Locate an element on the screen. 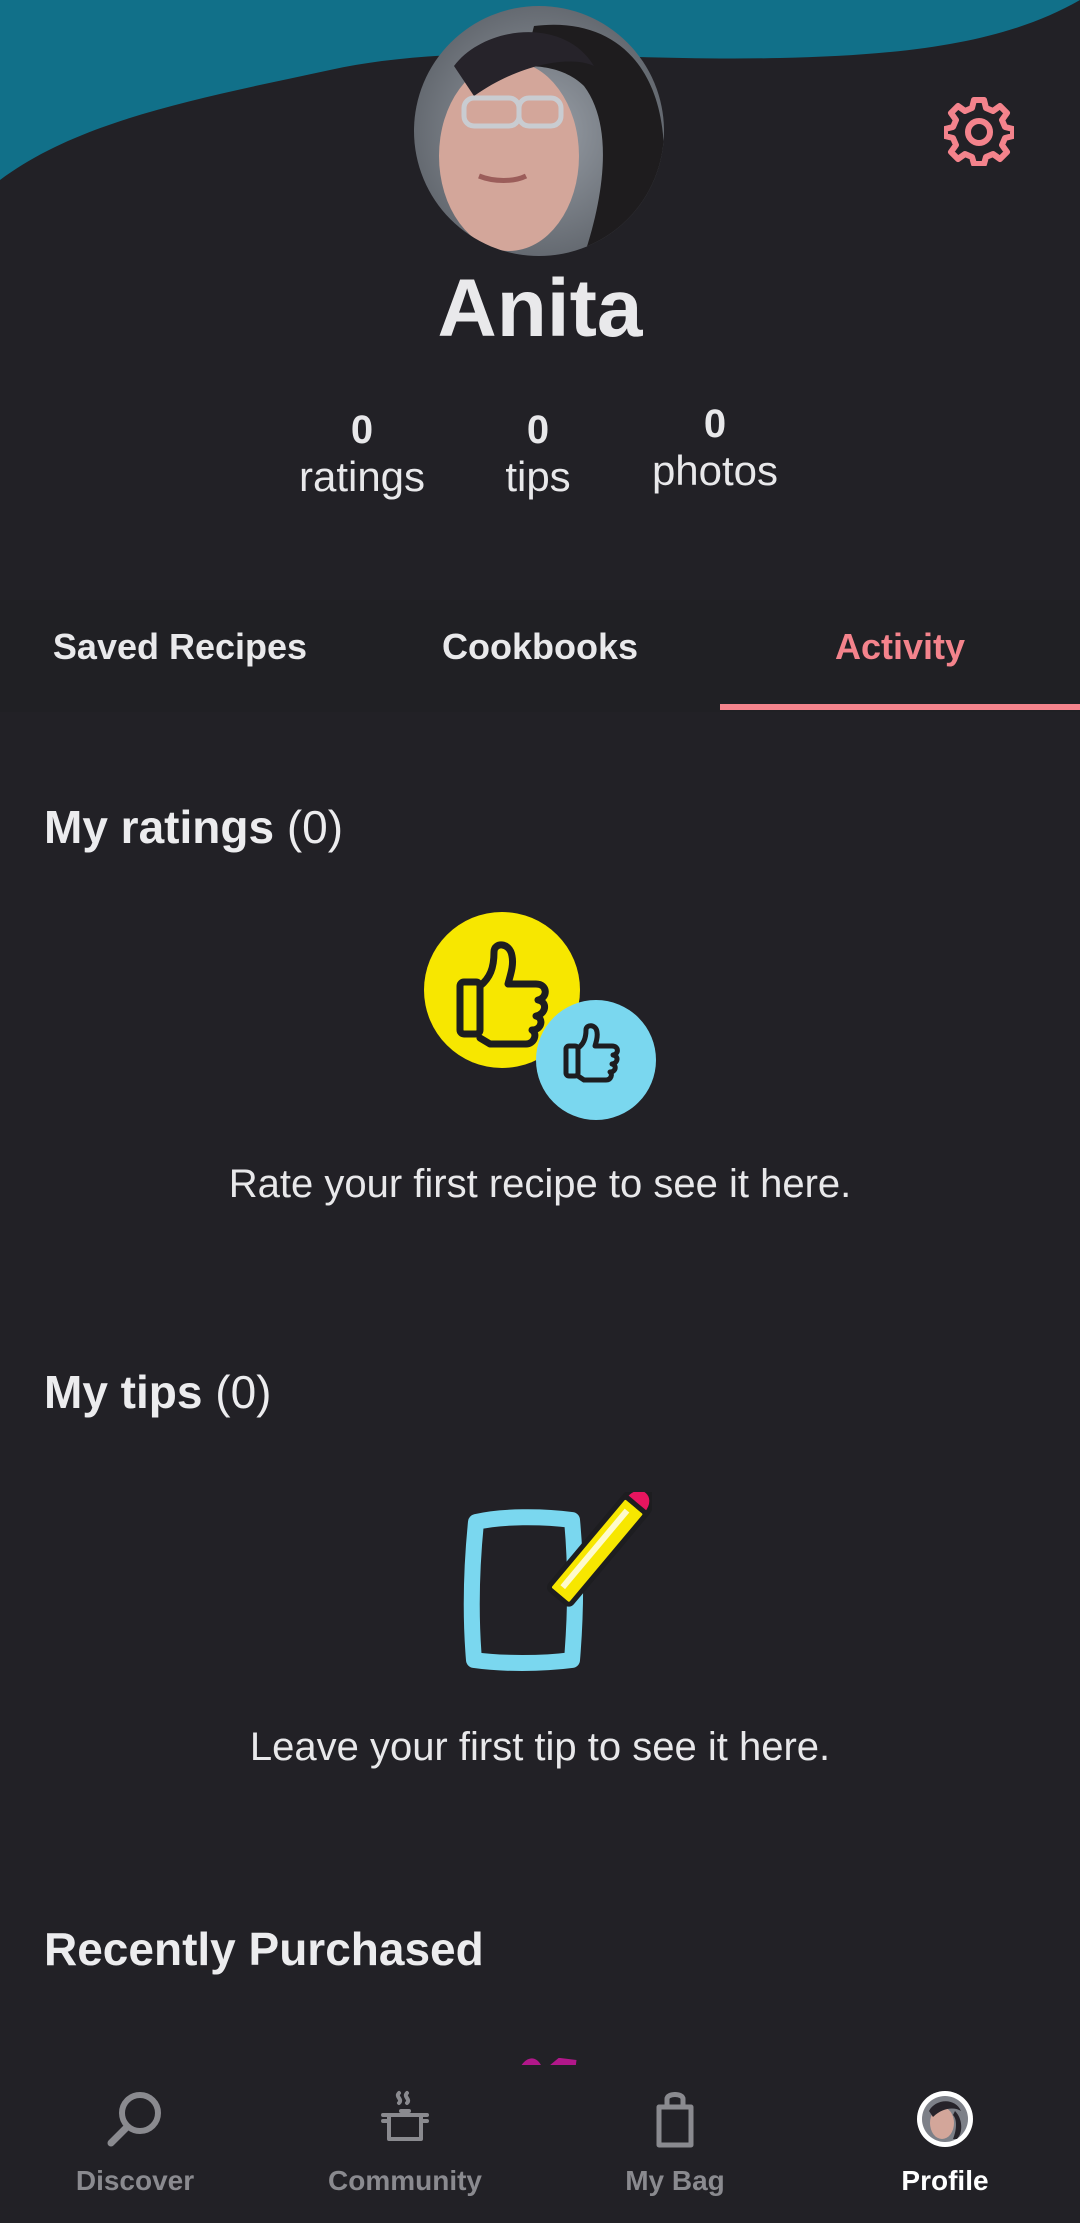 The image size is (1080, 2223). my-tips-heading: My tips (0) is located at coordinates (157, 1392).